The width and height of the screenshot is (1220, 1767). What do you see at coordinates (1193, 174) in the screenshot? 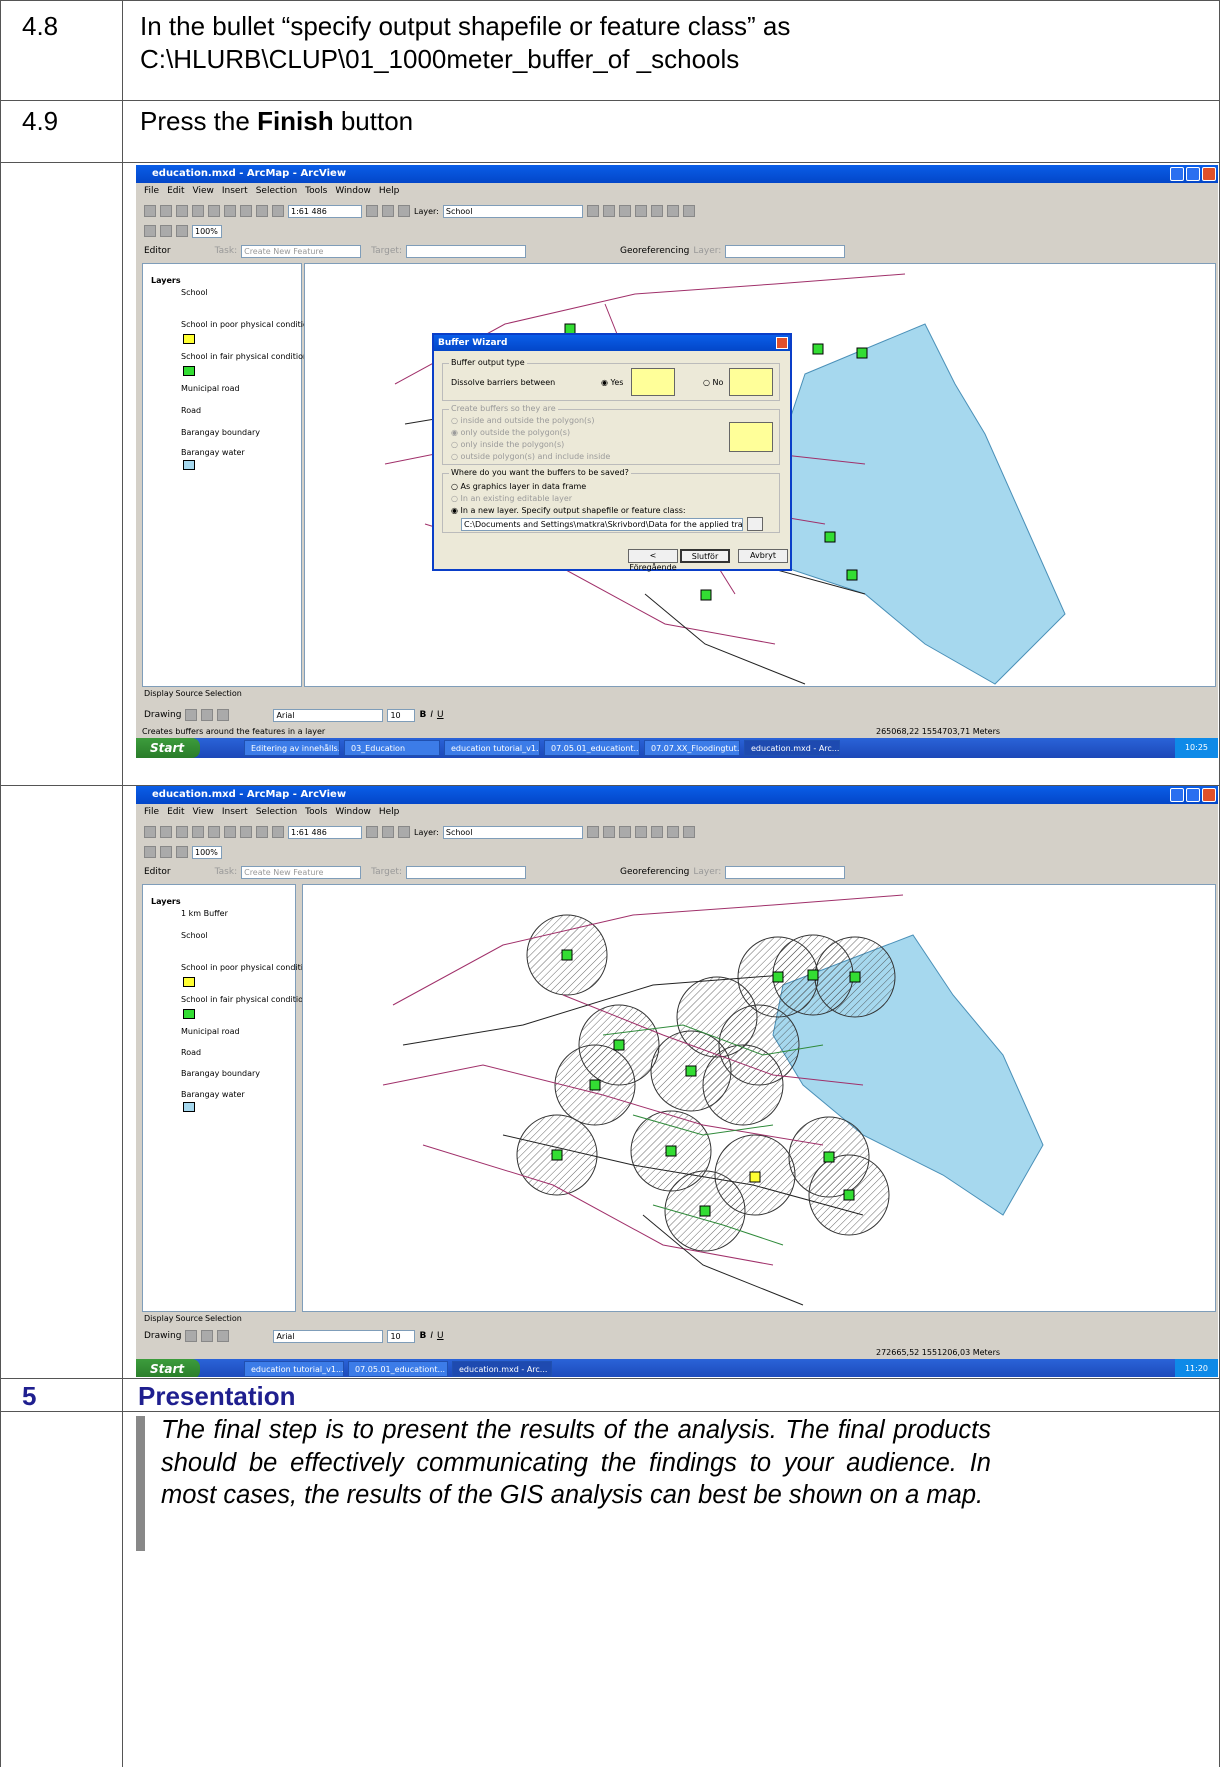
I see `maximize-icon` at bounding box center [1193, 174].